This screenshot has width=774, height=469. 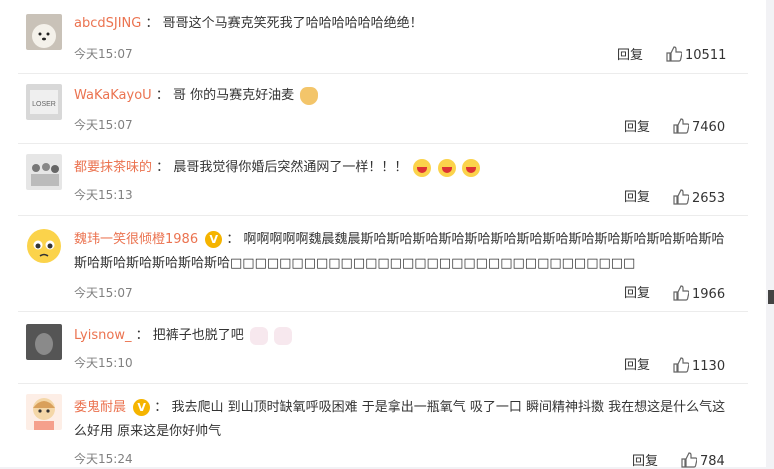 I want to click on dog-avatar, so click(x=44, y=32).